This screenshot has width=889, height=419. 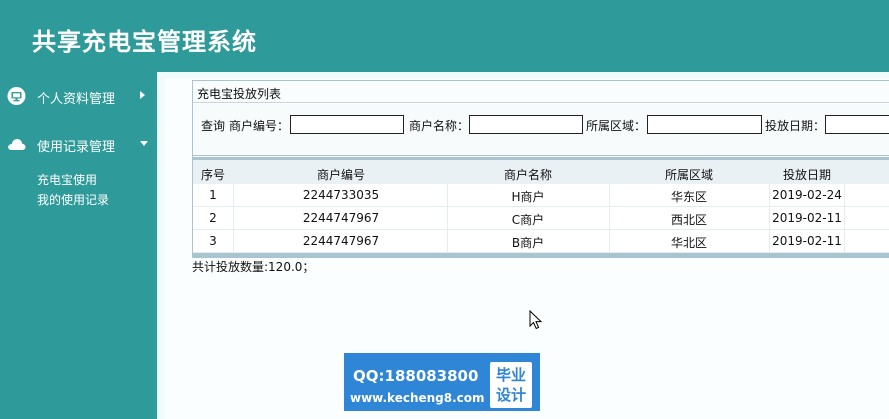 I want to click on chevron-down-icon, so click(x=144, y=143).